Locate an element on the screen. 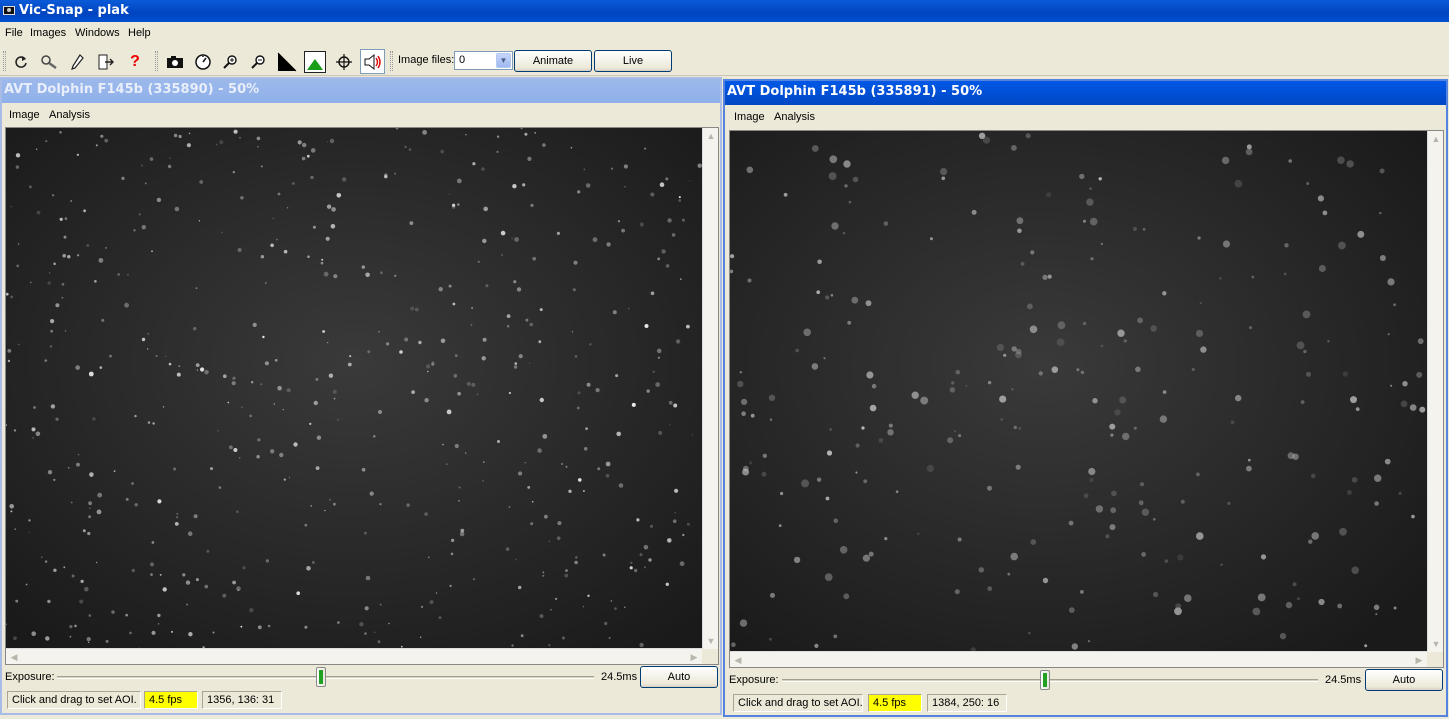  zoom-in-icon is located at coordinates (231, 62).